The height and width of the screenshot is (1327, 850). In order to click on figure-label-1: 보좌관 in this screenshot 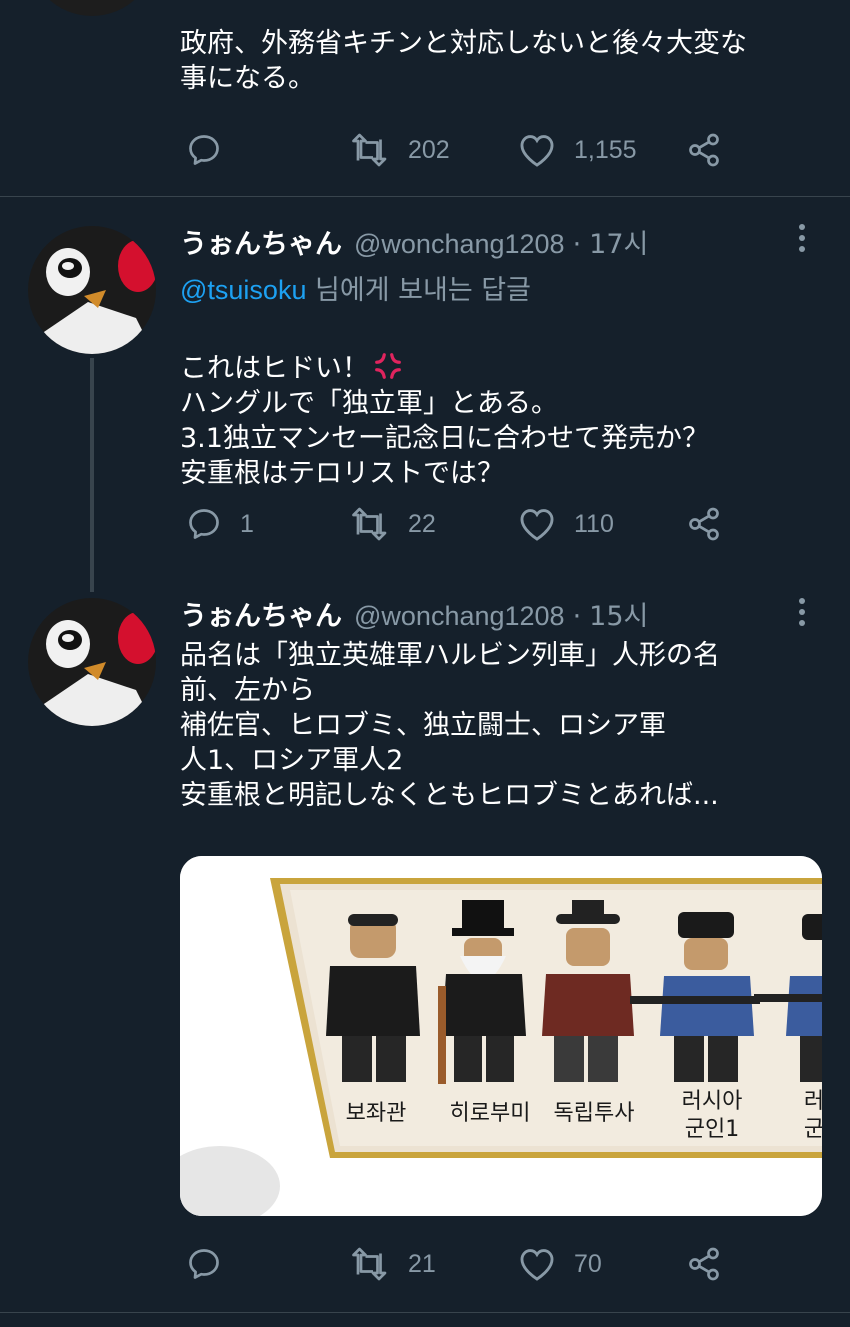, I will do `click(376, 1113)`.